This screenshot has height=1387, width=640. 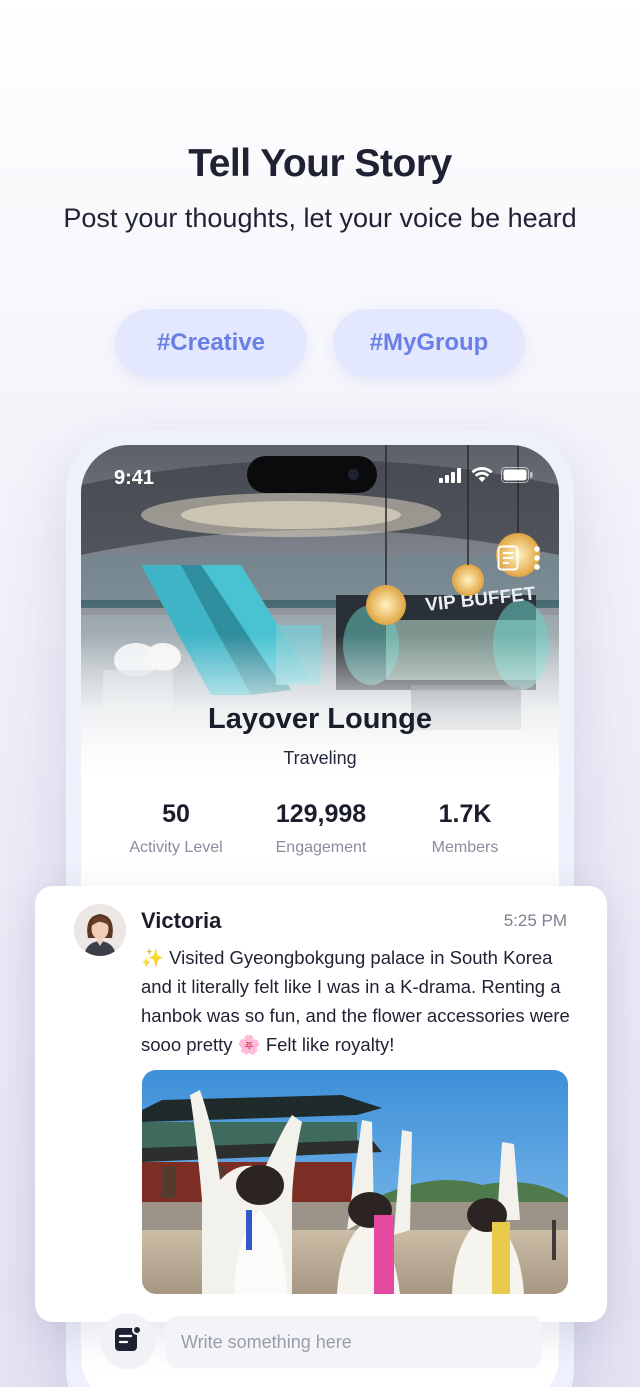 I want to click on post-timestamp: 5:25 PM, so click(x=535, y=920).